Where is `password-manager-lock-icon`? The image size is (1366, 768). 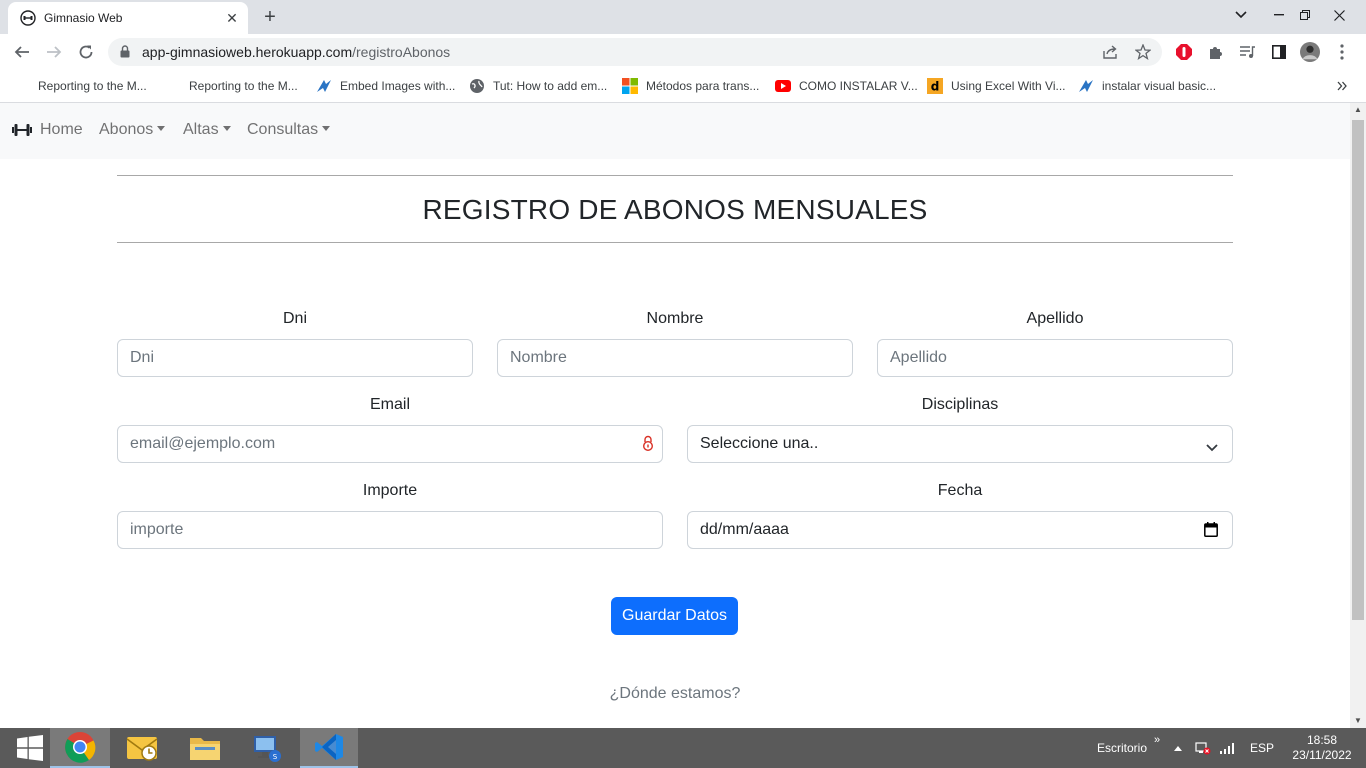 password-manager-lock-icon is located at coordinates (648, 445).